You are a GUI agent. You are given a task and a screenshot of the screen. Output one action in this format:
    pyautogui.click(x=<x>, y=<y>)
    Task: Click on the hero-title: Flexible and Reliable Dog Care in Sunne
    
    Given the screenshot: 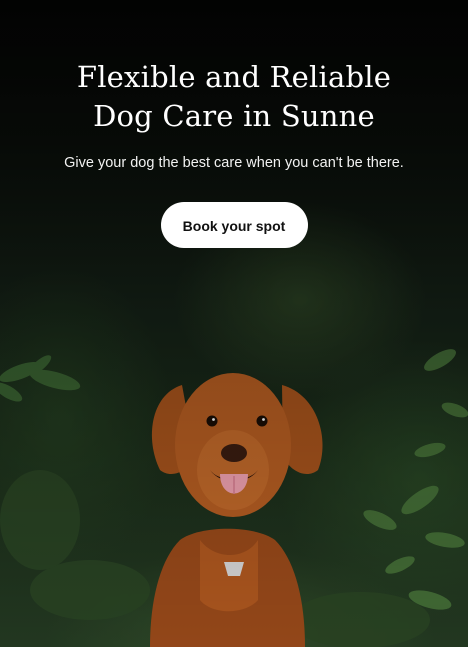 What is the action you would take?
    pyautogui.click(x=234, y=97)
    